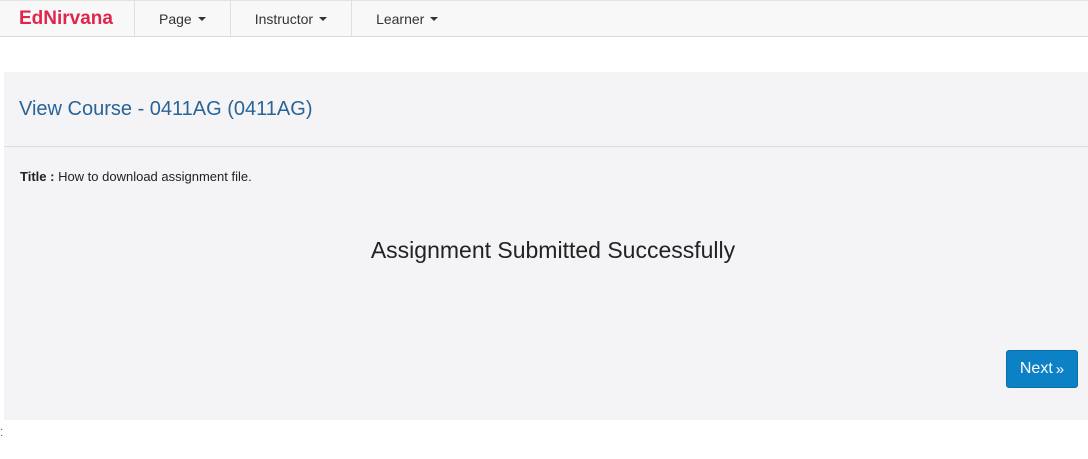 The height and width of the screenshot is (459, 1088). What do you see at coordinates (1036, 368) in the screenshot?
I see `next-button-label: Next` at bounding box center [1036, 368].